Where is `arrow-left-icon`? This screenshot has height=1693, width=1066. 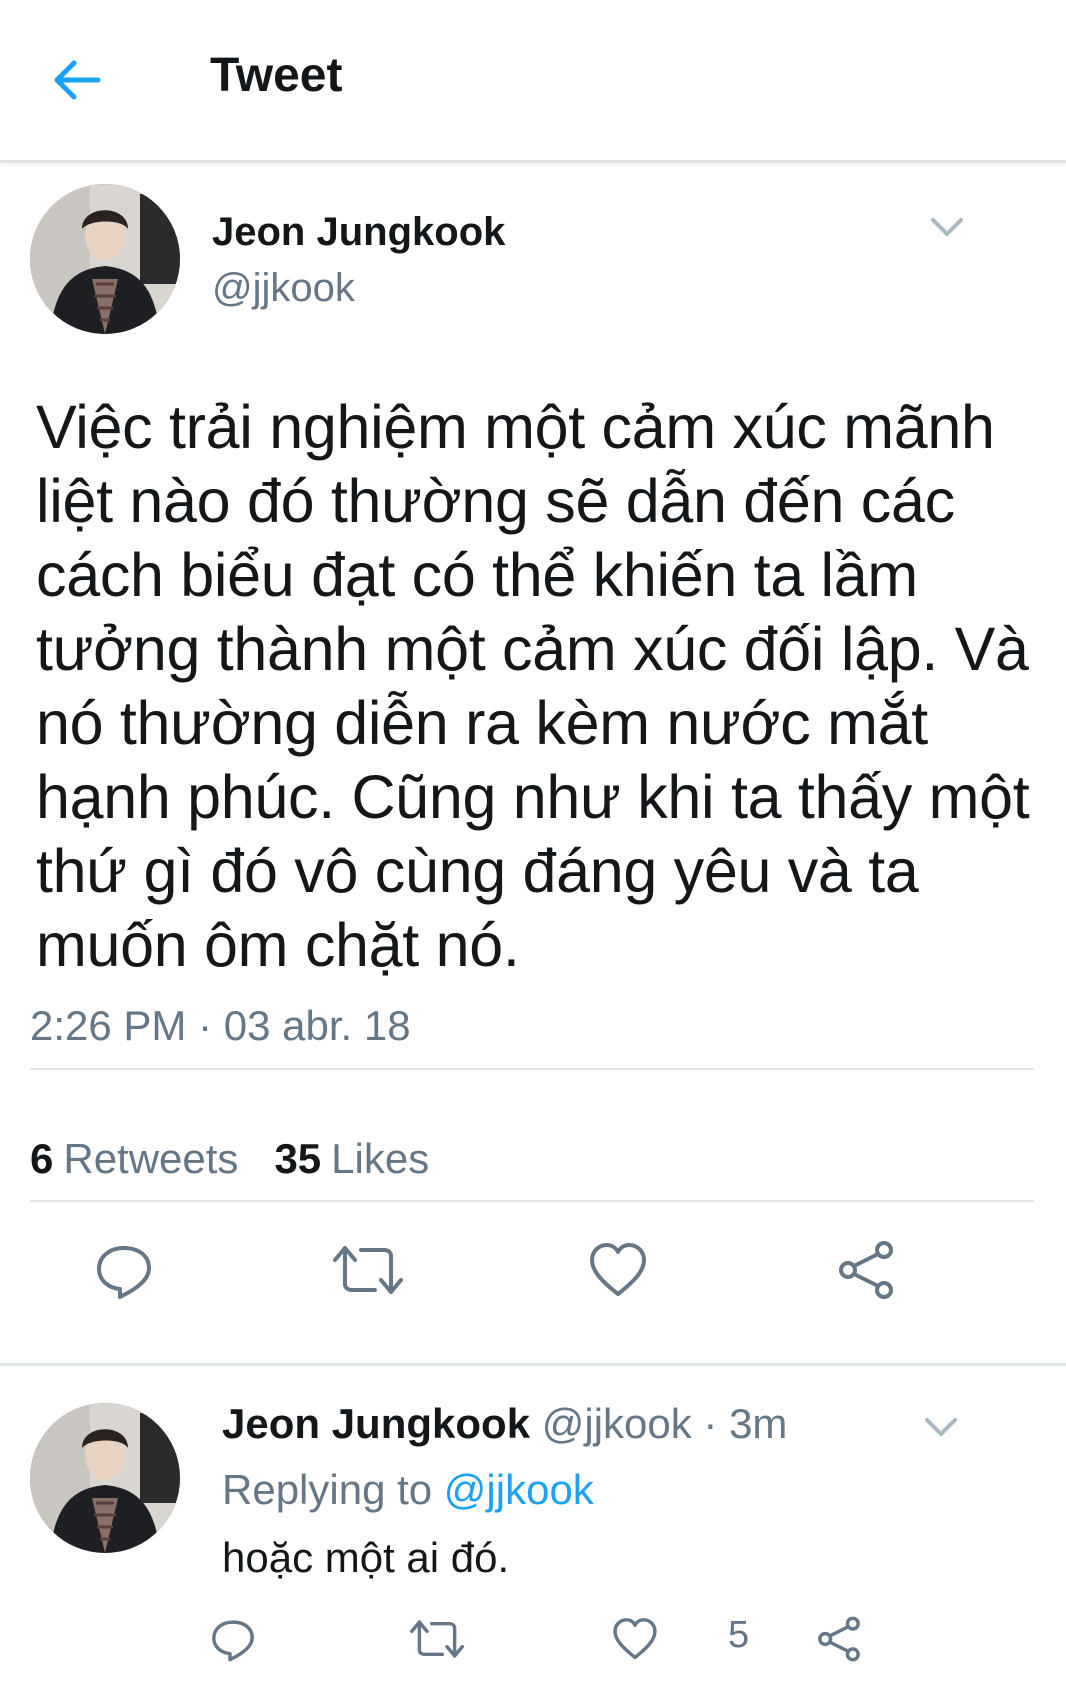 arrow-left-icon is located at coordinates (77, 80).